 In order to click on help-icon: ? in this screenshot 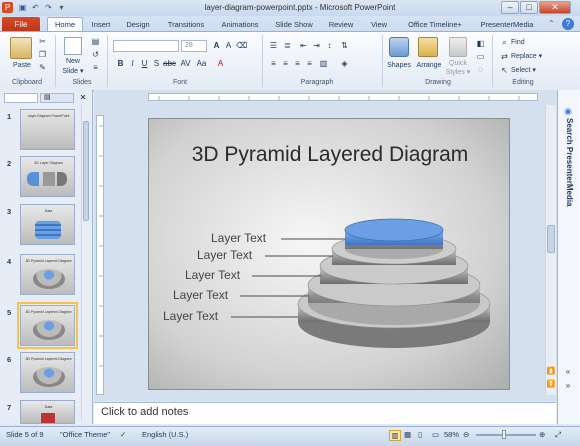, I will do `click(568, 24)`.